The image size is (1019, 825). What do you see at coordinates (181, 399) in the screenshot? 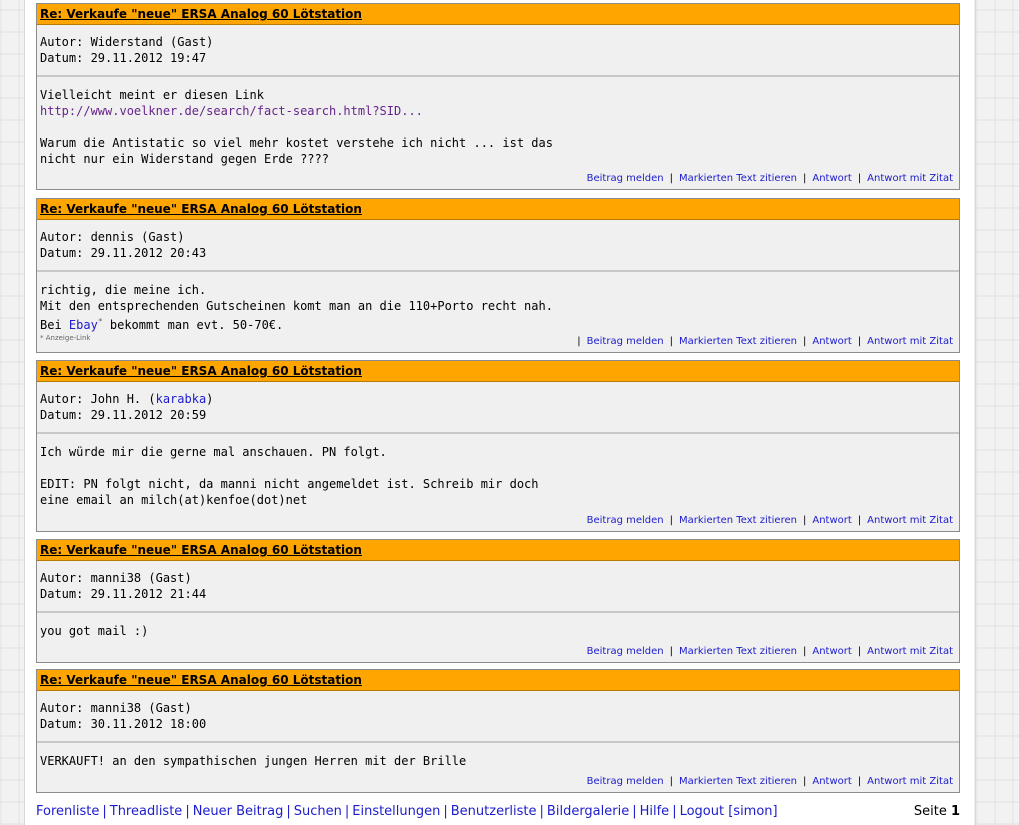
I see `author-profile-link: karabka` at bounding box center [181, 399].